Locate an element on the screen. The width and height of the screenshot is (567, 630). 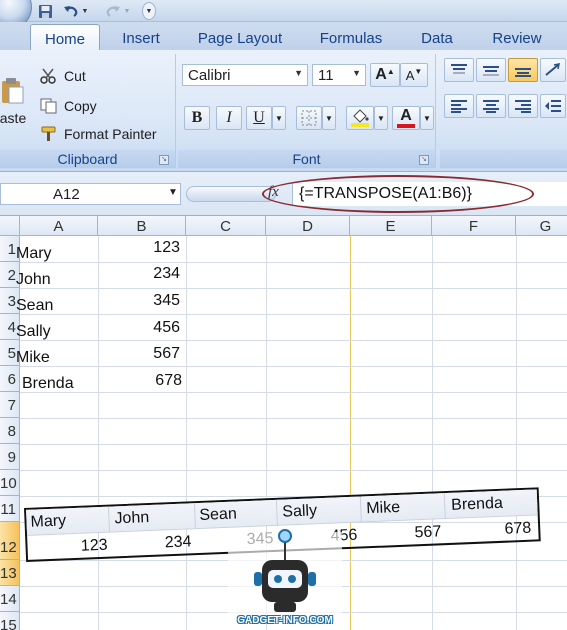
row-header-14: 14 is located at coordinates (10, 599).